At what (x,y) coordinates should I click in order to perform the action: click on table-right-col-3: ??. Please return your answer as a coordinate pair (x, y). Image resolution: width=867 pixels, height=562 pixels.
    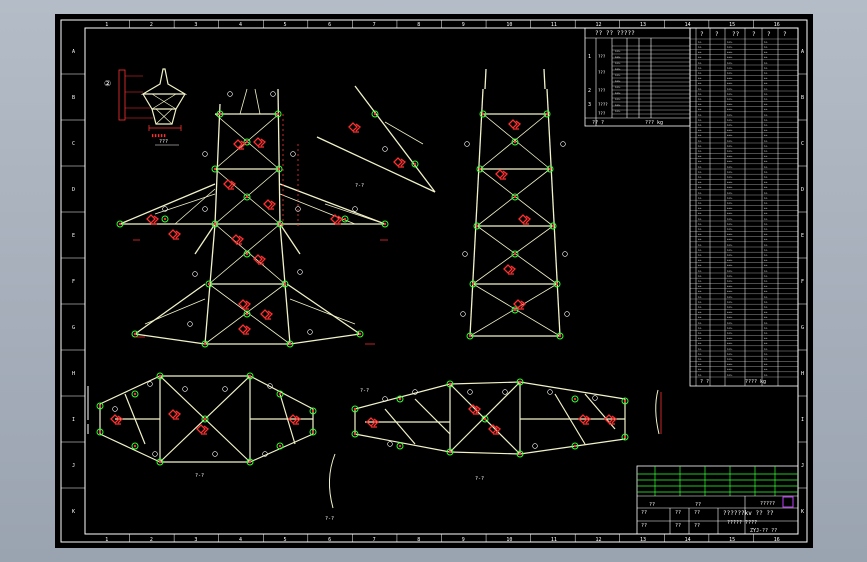
    Looking at the image, I should click on (736, 34).